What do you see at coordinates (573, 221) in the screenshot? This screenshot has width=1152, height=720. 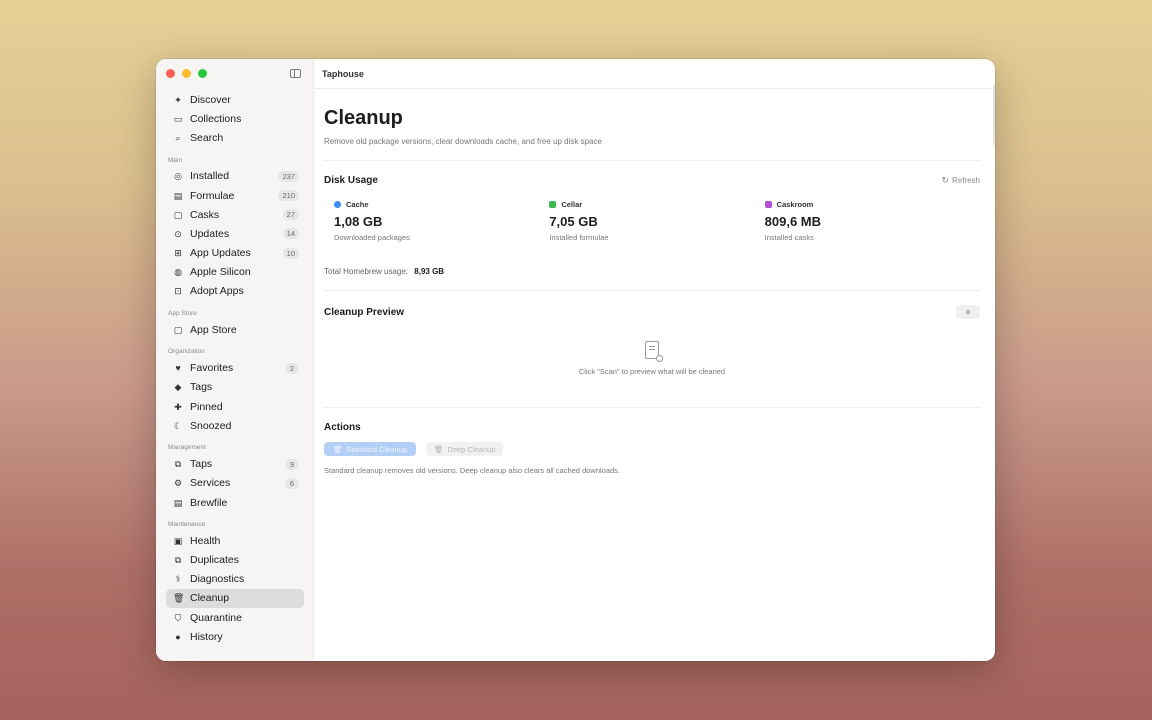 I see `usage-card-value: 7,05 GB` at bounding box center [573, 221].